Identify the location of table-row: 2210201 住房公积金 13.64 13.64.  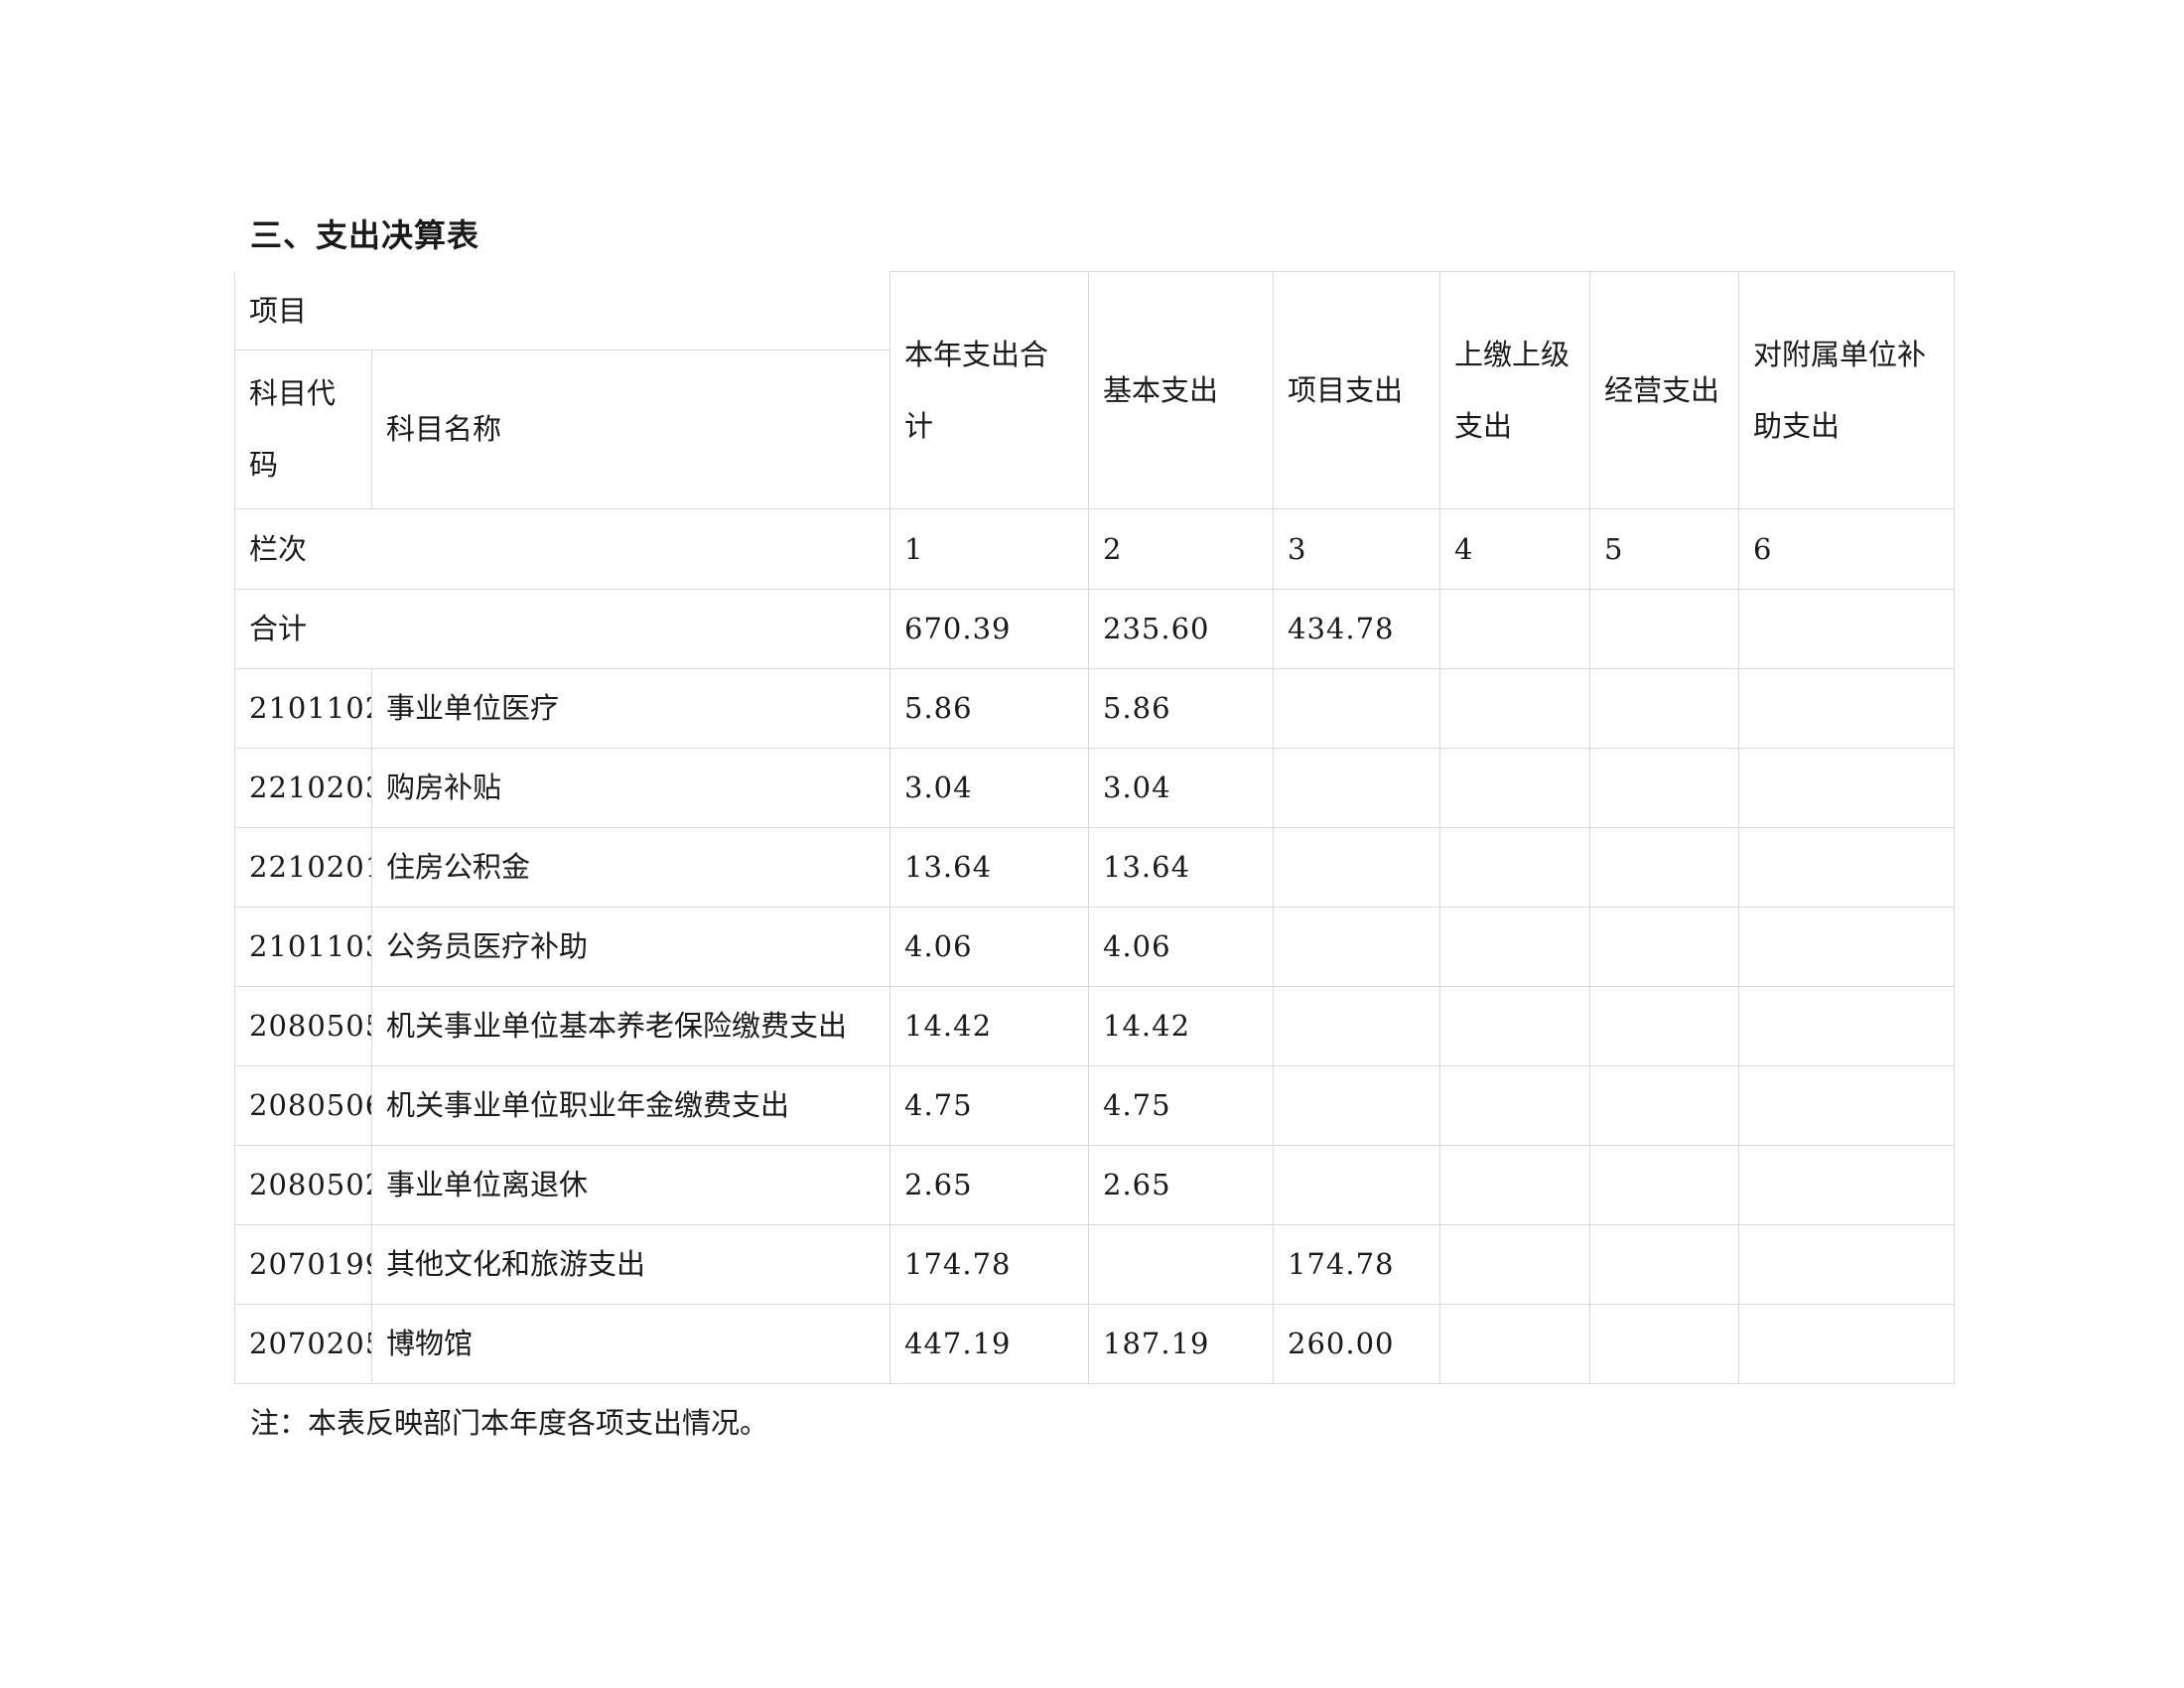
(1095, 867).